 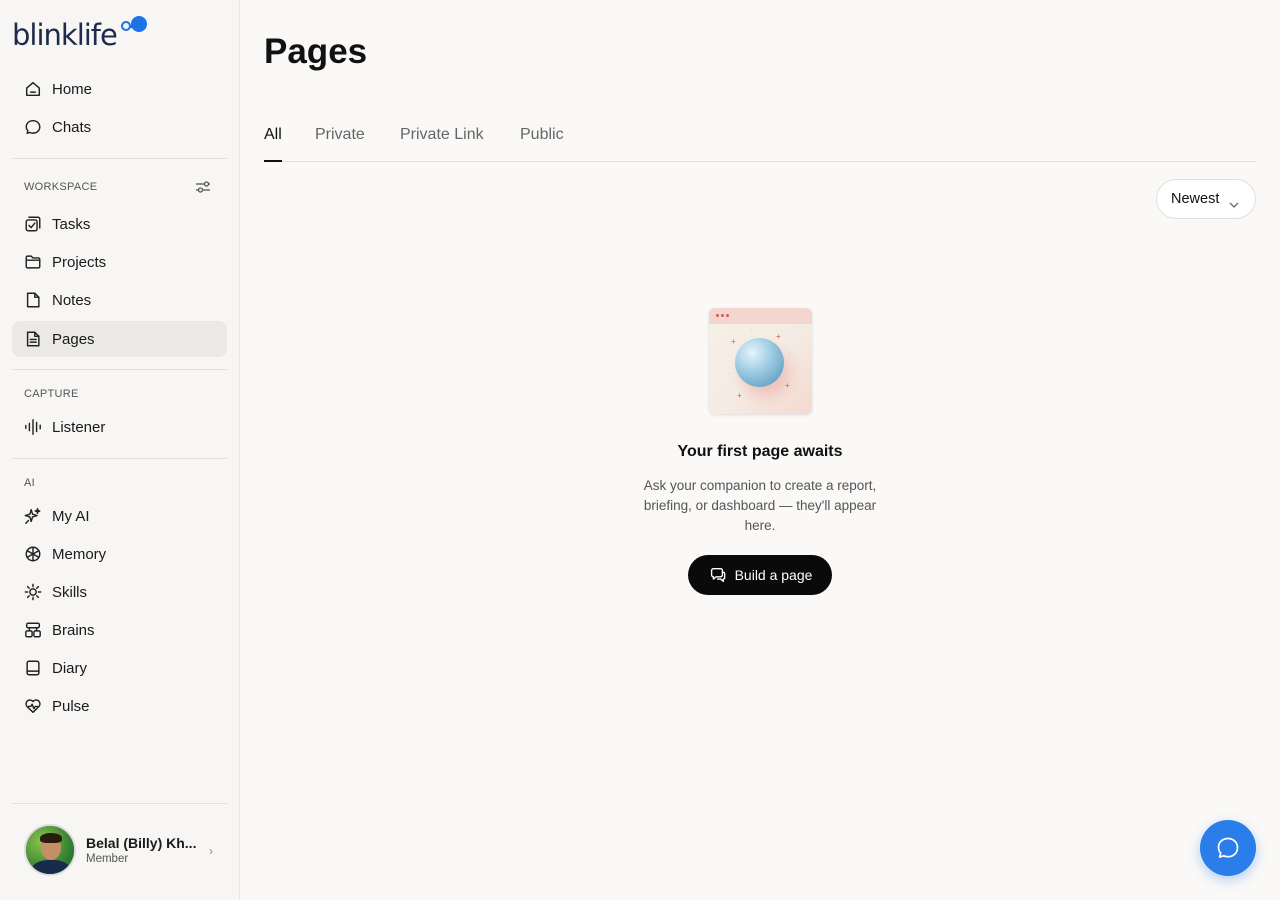 I want to click on sort-dropdown: Newest, so click(x=1206, y=199).